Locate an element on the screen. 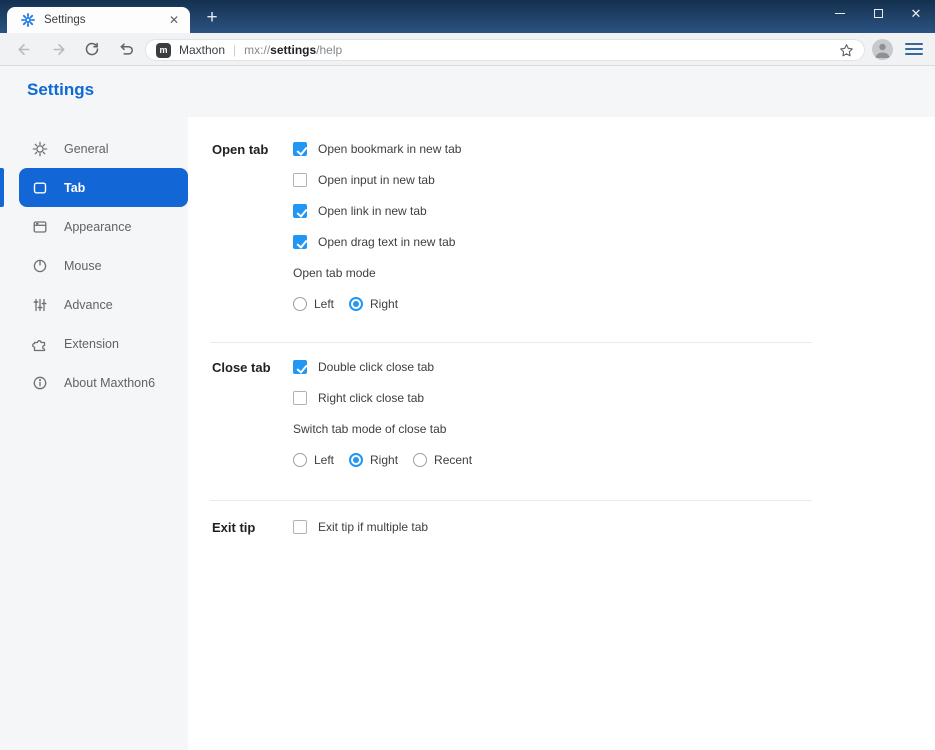 This screenshot has width=935, height=750. setting-row: Open drag text in new tab is located at coordinates (377, 242).